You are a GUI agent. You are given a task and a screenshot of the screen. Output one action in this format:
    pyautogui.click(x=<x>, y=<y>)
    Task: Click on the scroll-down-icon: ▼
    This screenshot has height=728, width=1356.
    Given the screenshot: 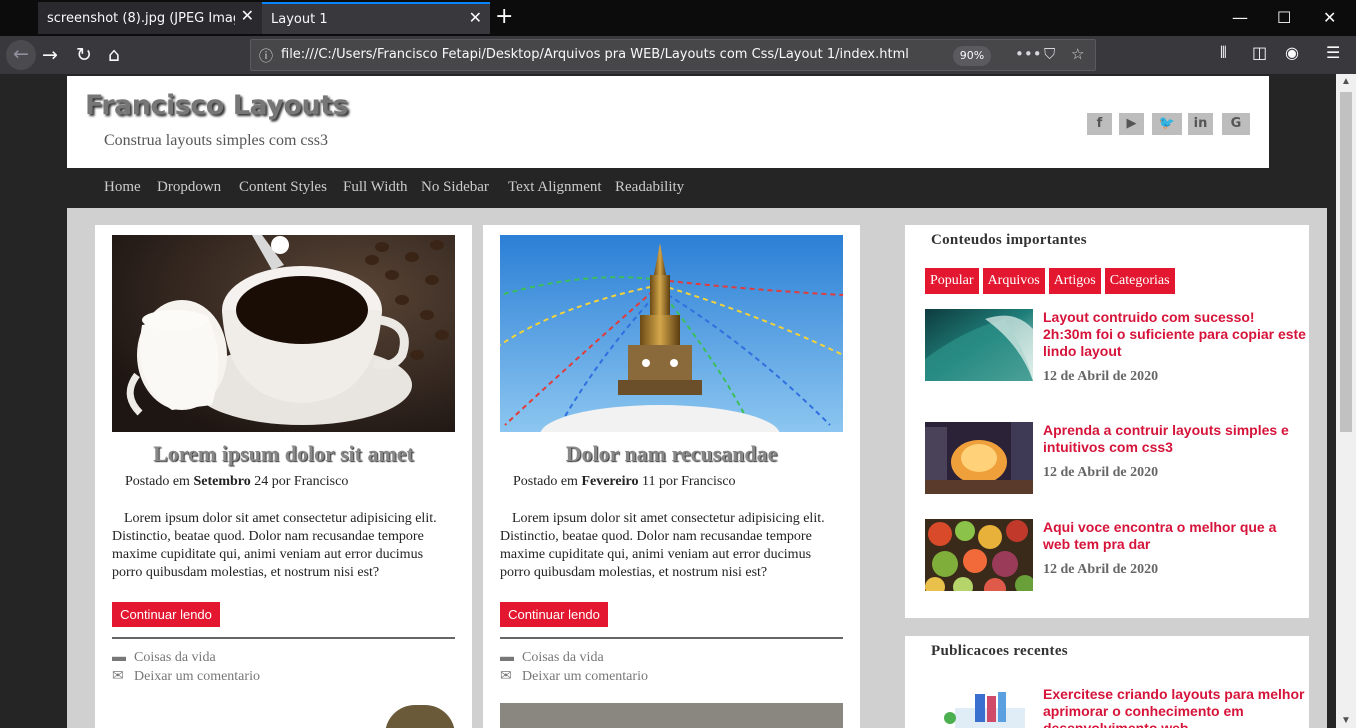 What is the action you would take?
    pyautogui.click(x=1346, y=720)
    